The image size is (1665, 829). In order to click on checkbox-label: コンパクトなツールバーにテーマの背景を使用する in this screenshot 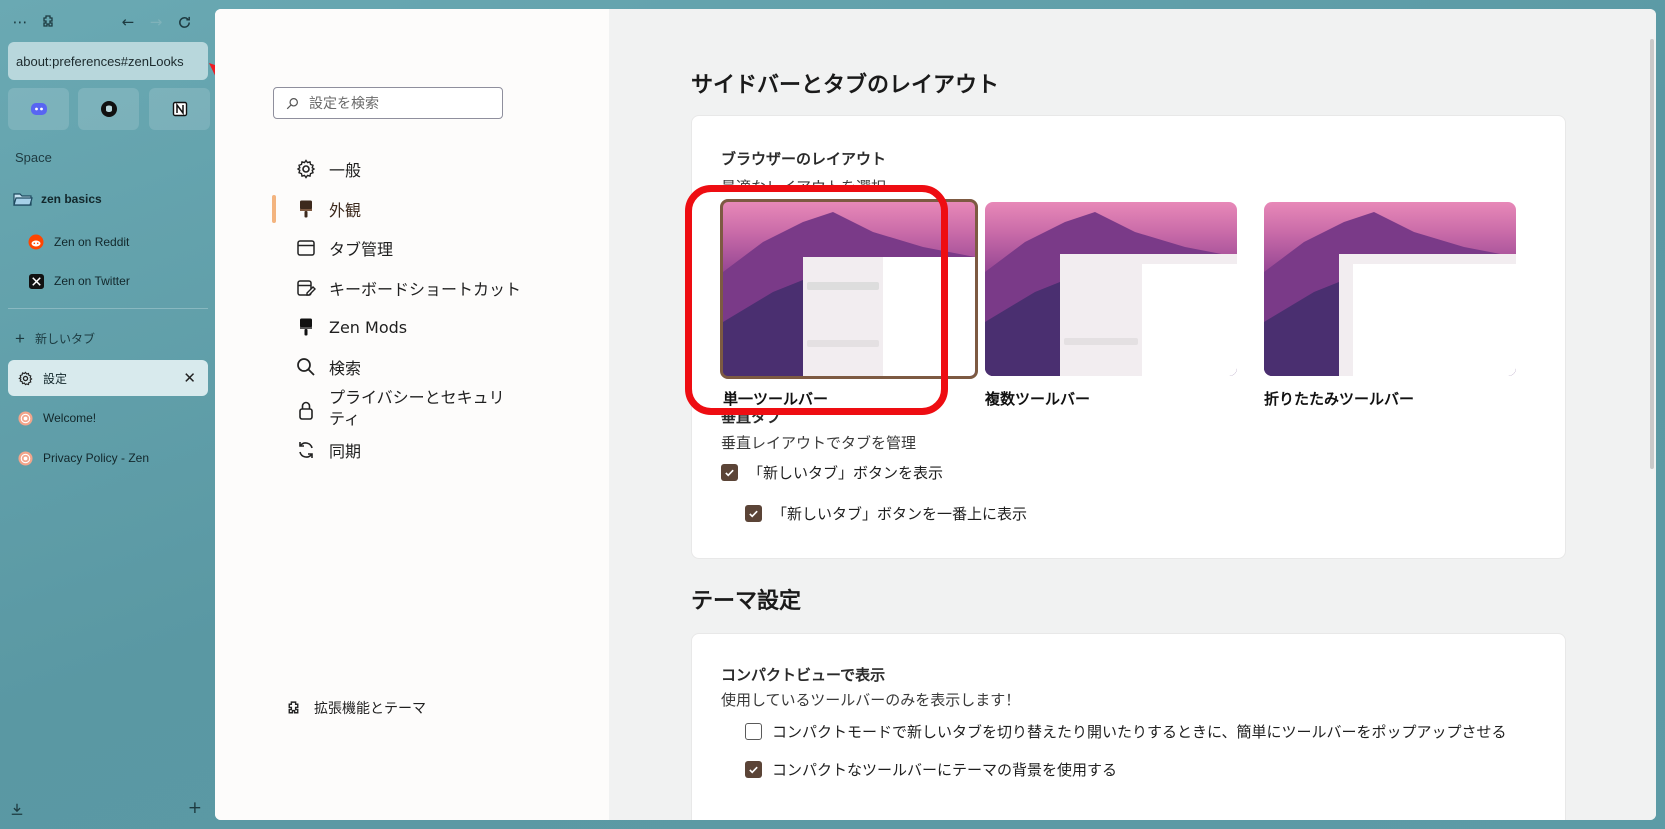, I will do `click(945, 770)`.